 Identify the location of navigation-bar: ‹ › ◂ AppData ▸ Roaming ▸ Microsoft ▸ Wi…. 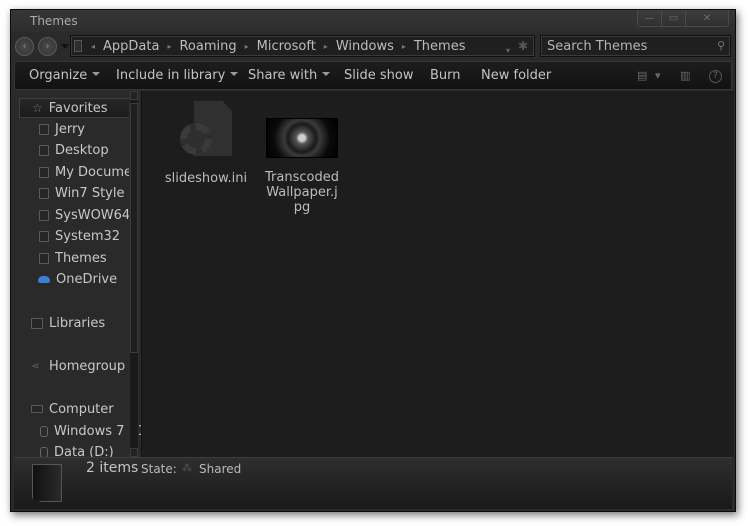
(373, 46).